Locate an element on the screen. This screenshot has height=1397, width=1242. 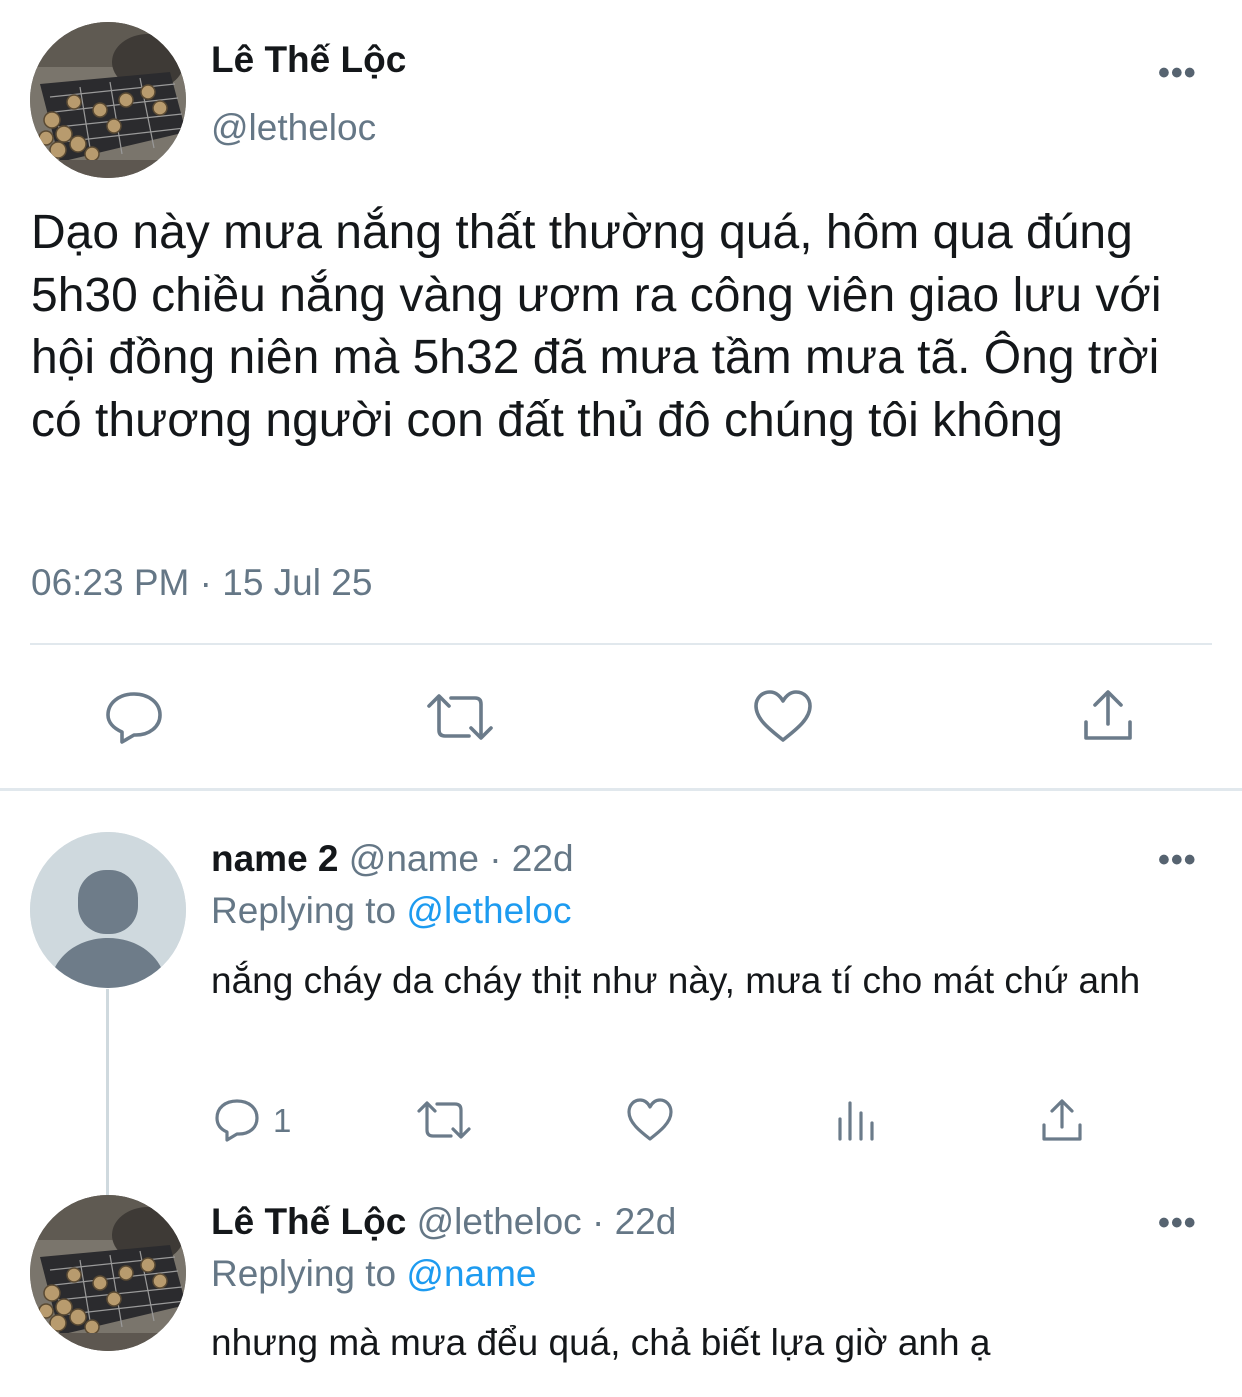
reply-header: Lê Thế Lộc @letheloc · 22d is located at coordinates (443, 1222).